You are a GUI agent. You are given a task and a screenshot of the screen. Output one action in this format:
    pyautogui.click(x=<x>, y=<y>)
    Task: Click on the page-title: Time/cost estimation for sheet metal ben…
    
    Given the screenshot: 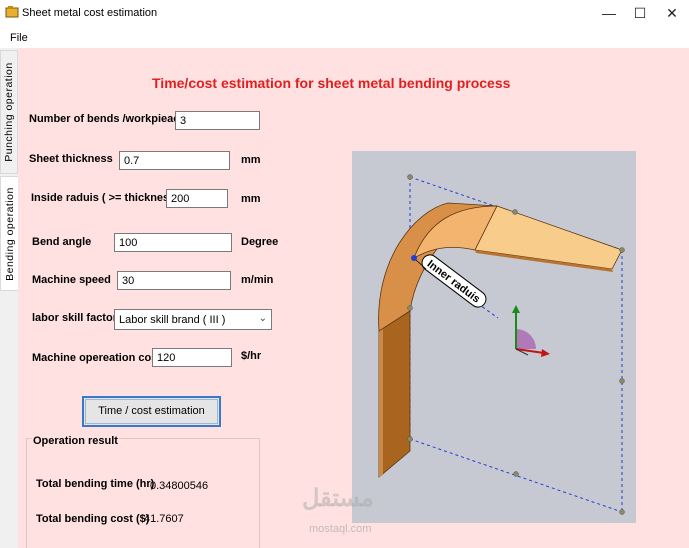 What is the action you would take?
    pyautogui.click(x=331, y=83)
    